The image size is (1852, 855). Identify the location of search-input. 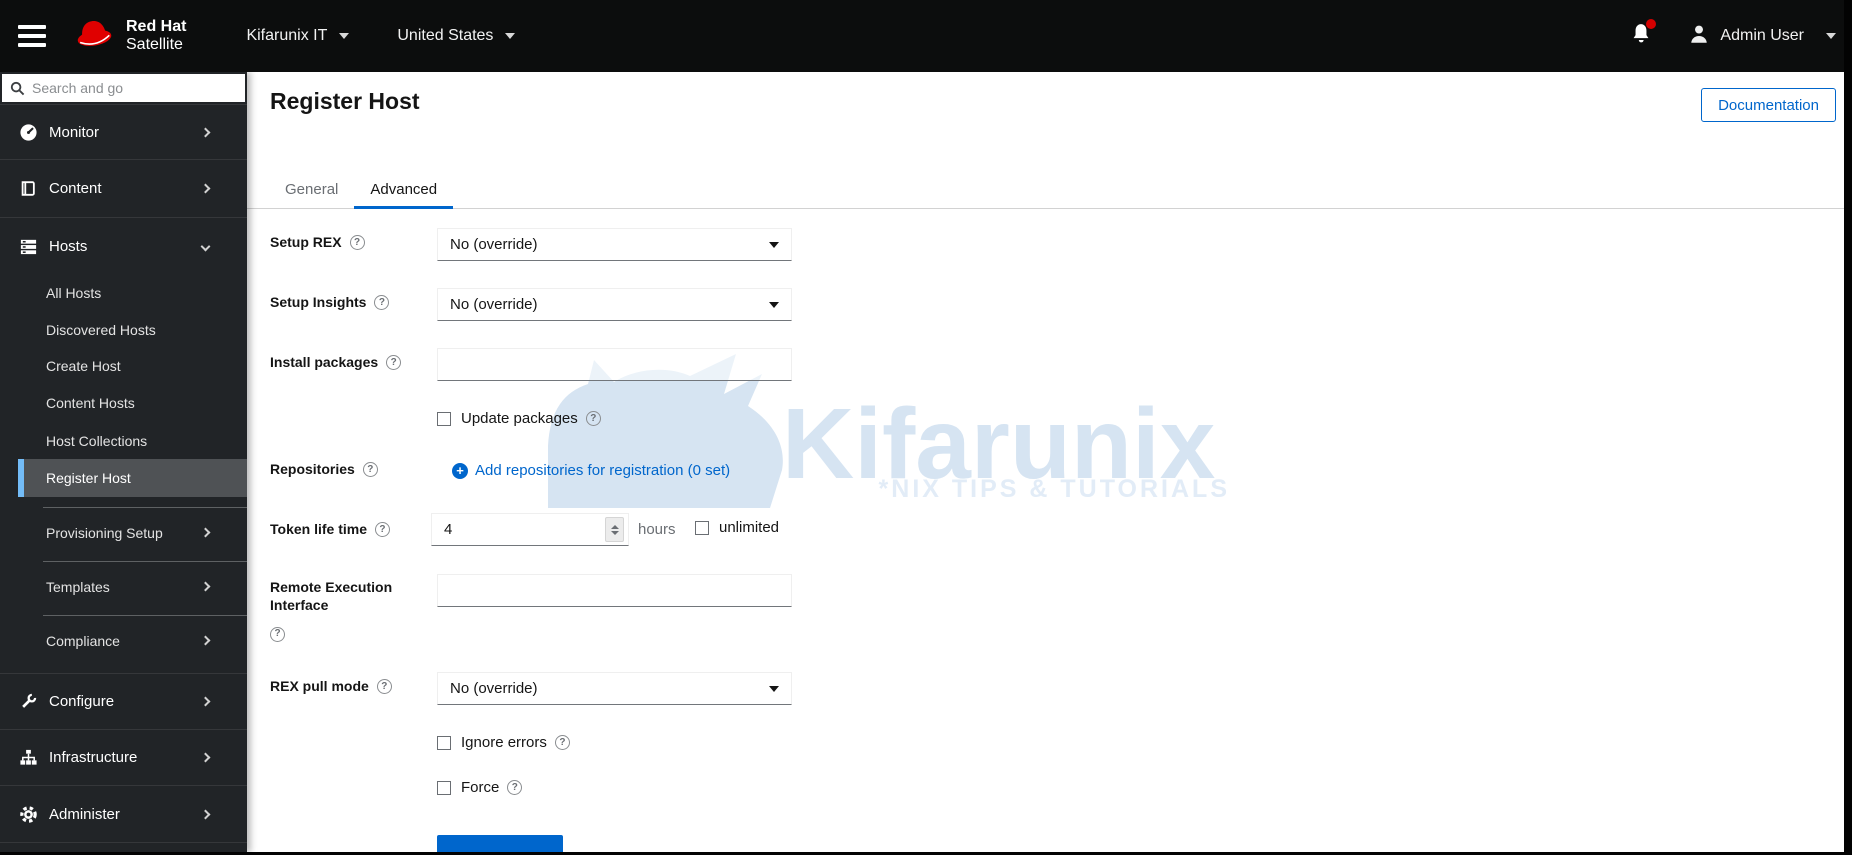
(123, 88).